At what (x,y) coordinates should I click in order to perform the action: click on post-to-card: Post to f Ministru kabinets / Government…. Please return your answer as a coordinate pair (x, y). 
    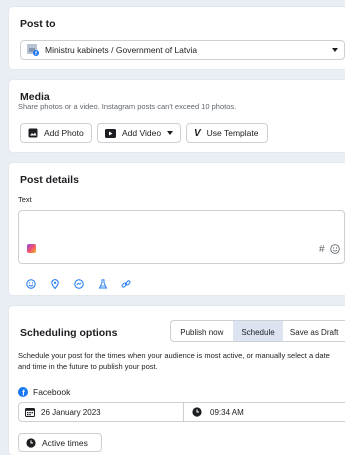
    Looking at the image, I should click on (177, 38).